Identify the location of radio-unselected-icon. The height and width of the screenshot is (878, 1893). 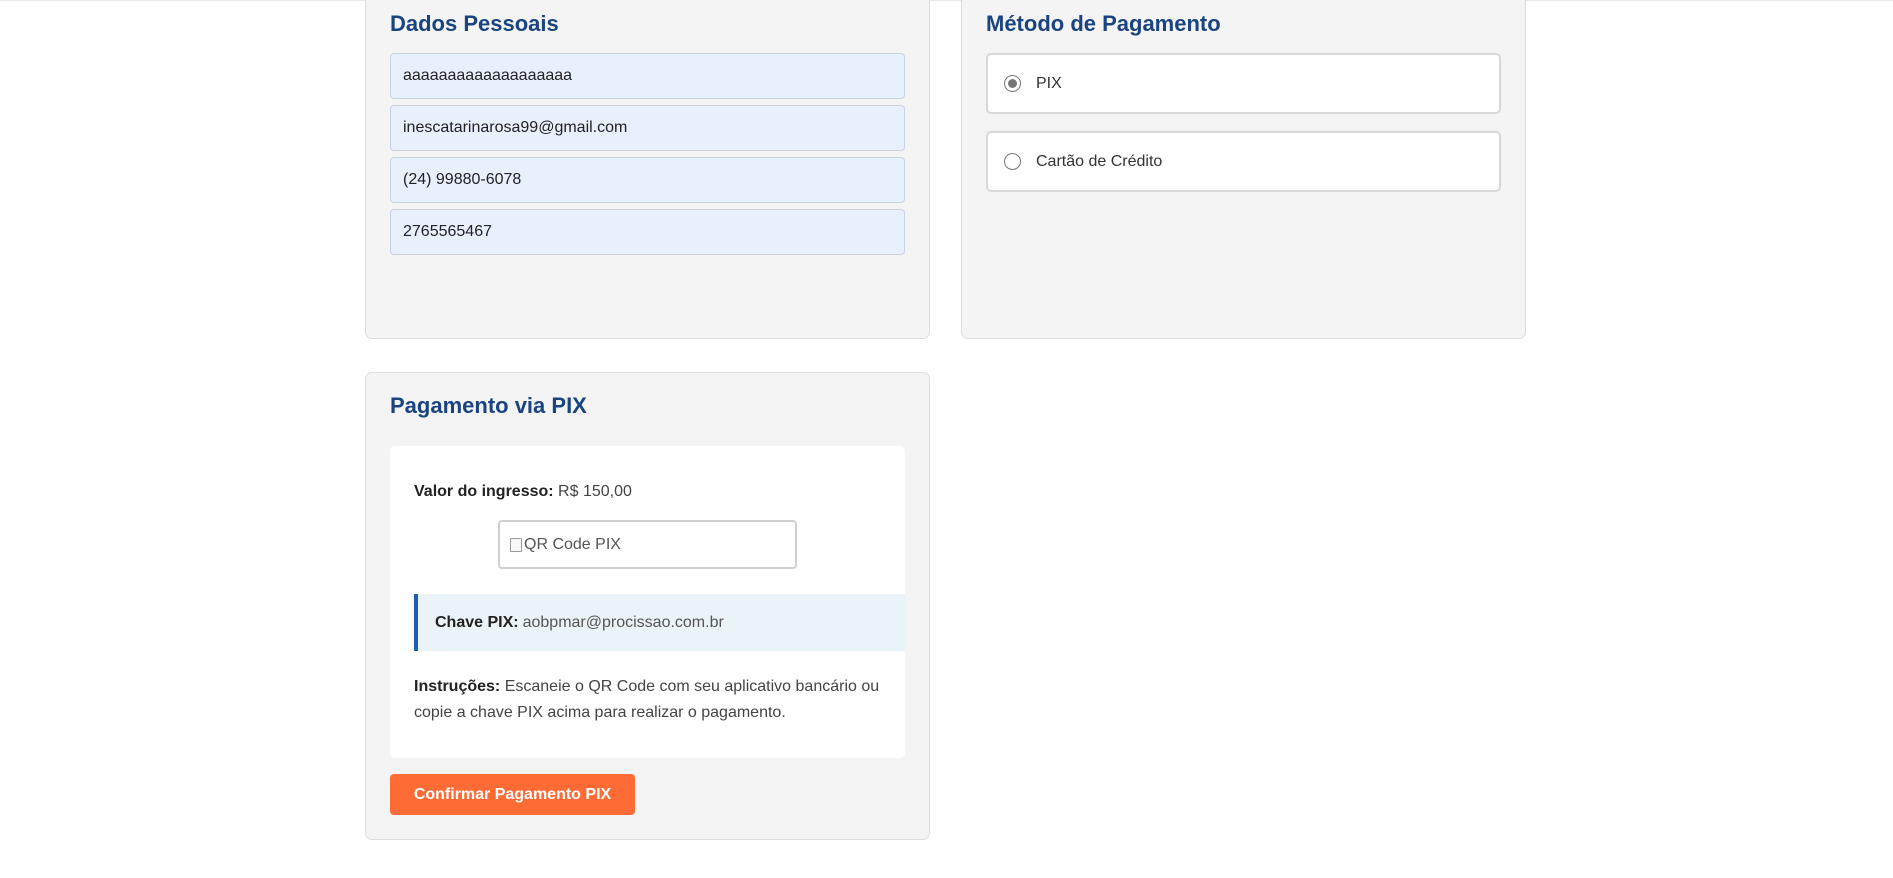
(1012, 161).